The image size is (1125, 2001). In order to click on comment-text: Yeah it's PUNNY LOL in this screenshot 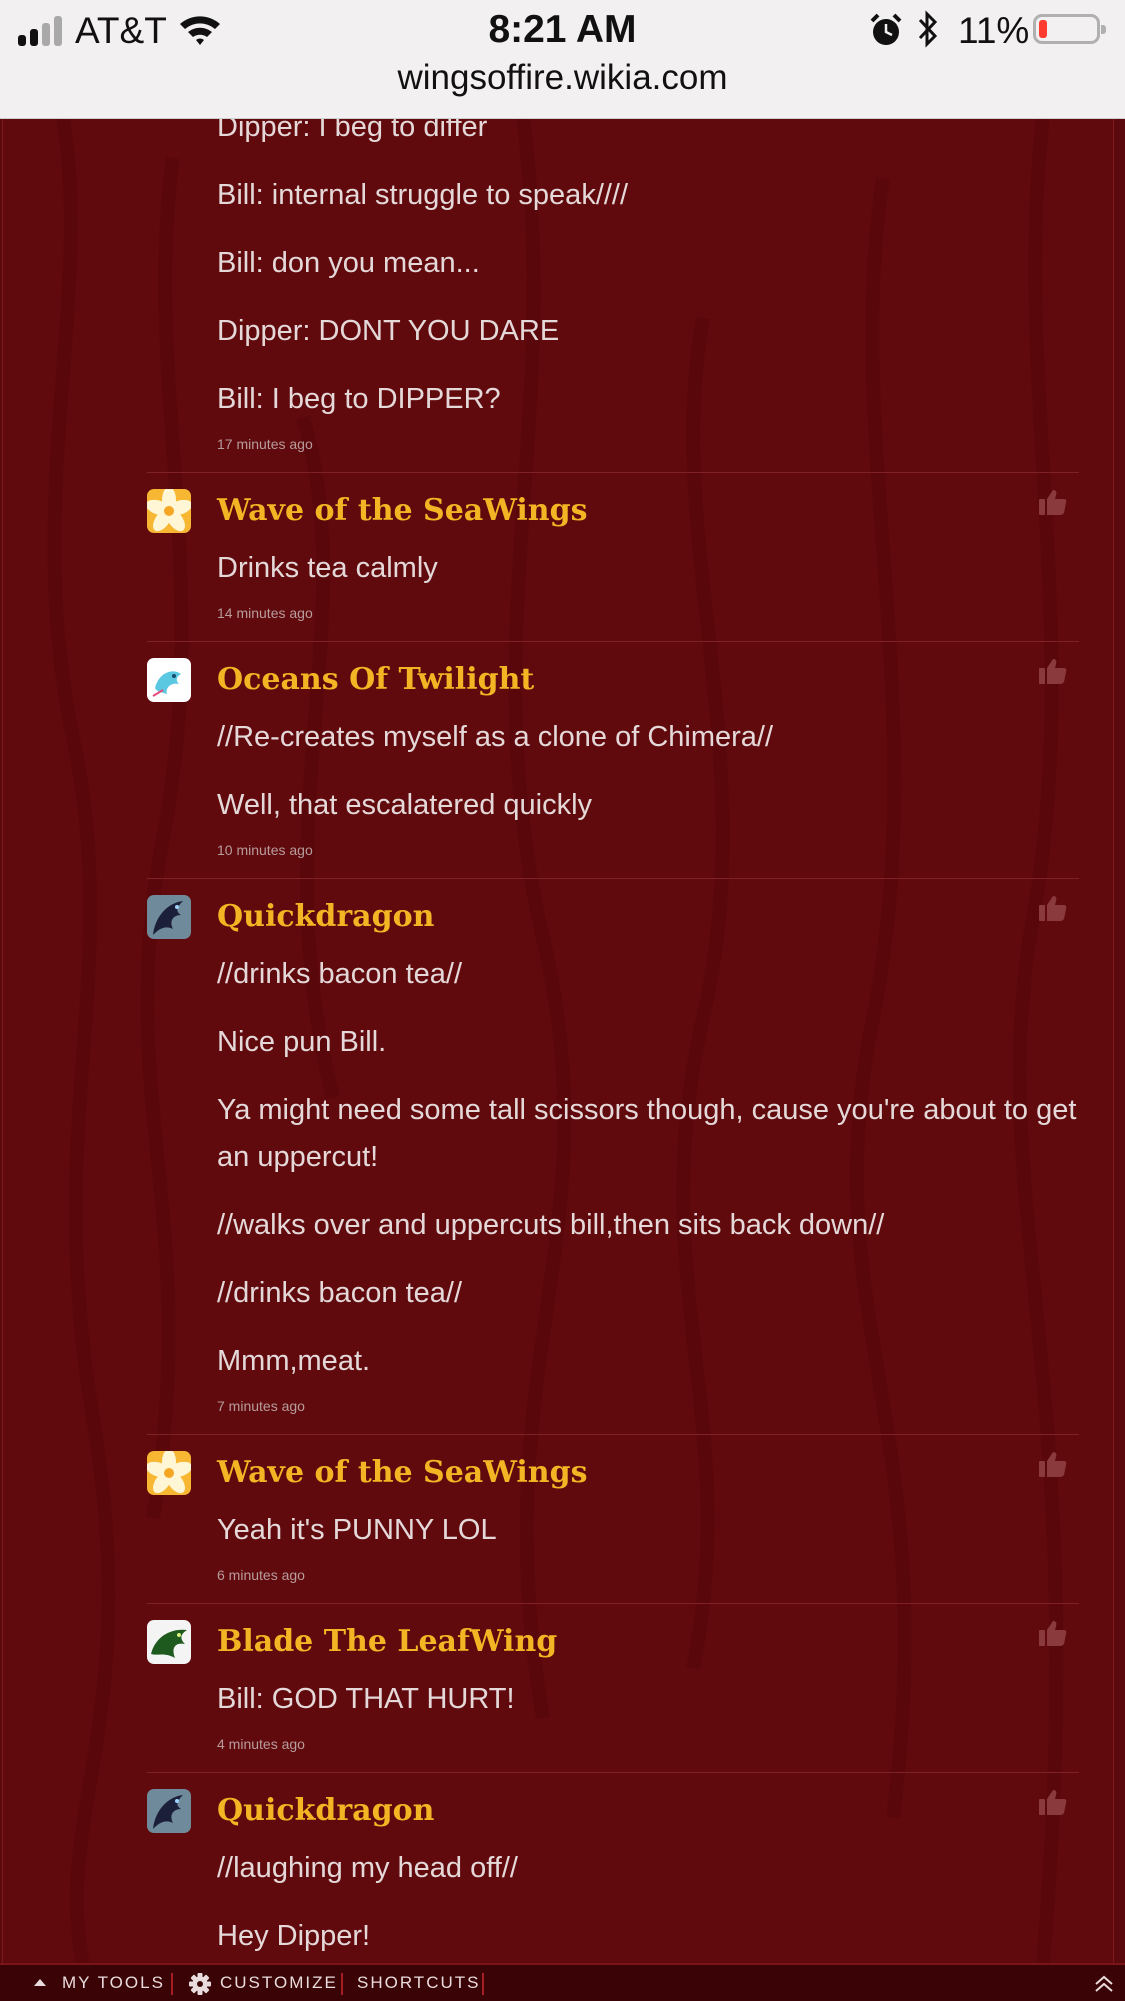, I will do `click(357, 1530)`.